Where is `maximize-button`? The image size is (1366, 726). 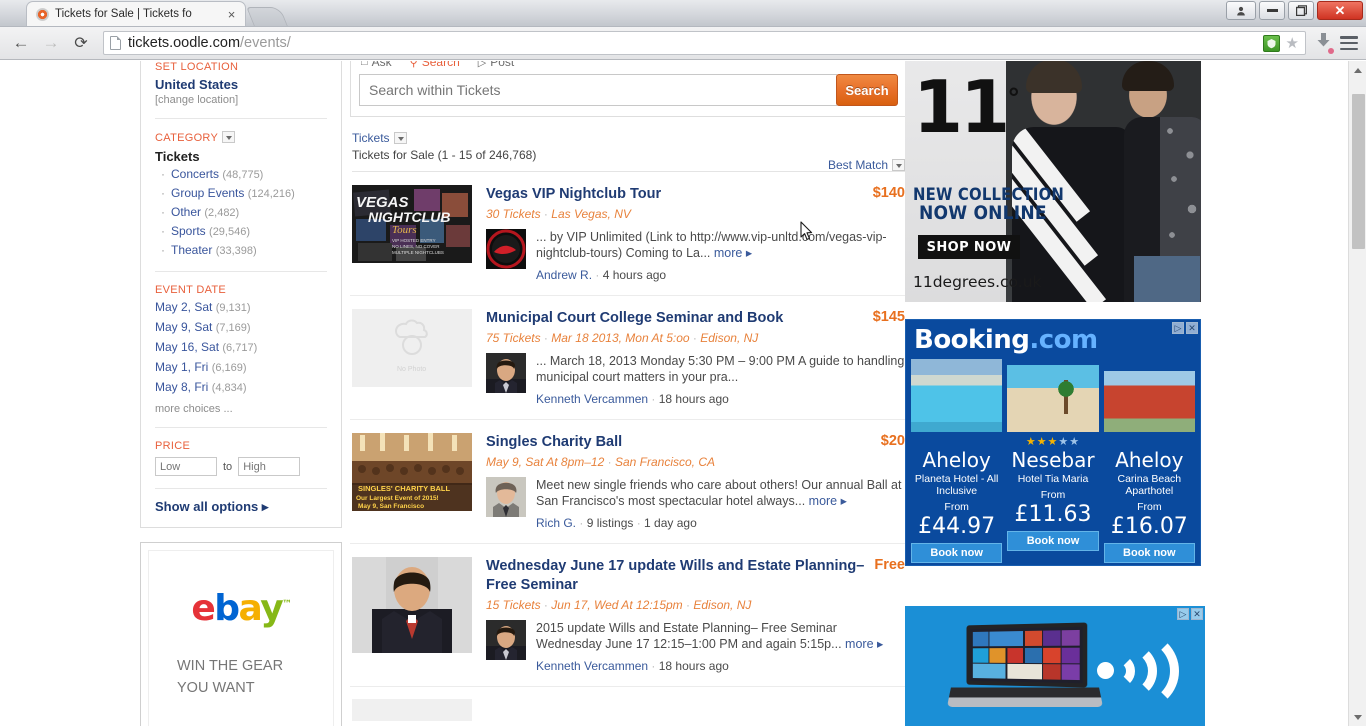
maximize-button is located at coordinates (1301, 10).